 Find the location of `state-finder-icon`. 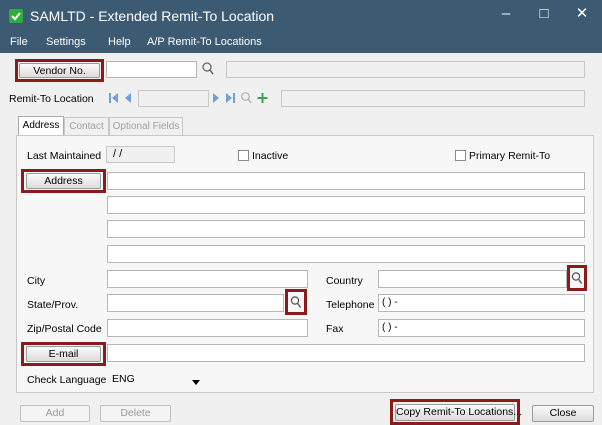

state-finder-icon is located at coordinates (296, 302).